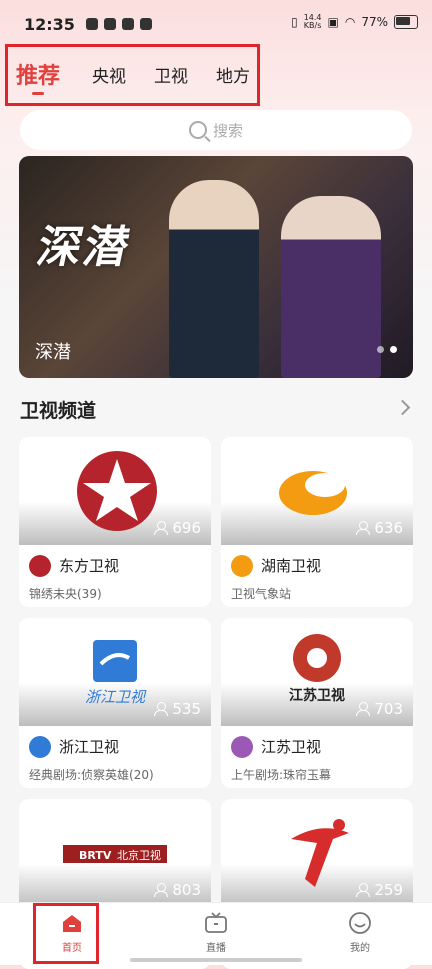 This screenshot has width=432, height=969. Describe the element at coordinates (65, 594) in the screenshot. I see `channel-program: 锦绣未央(39)` at that location.